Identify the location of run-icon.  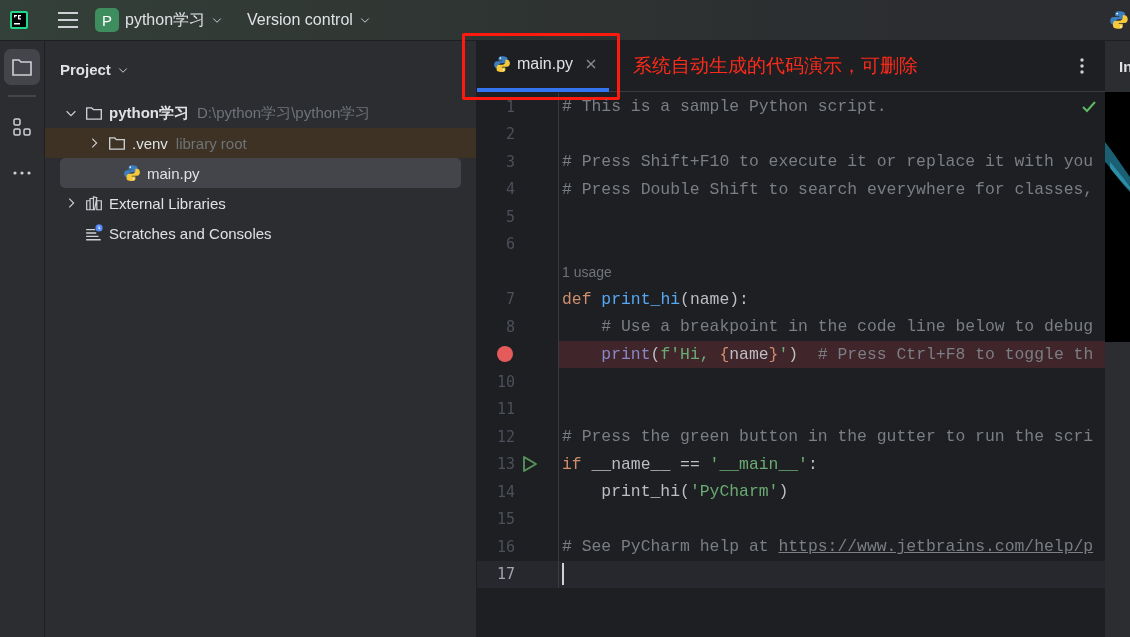
(530, 464).